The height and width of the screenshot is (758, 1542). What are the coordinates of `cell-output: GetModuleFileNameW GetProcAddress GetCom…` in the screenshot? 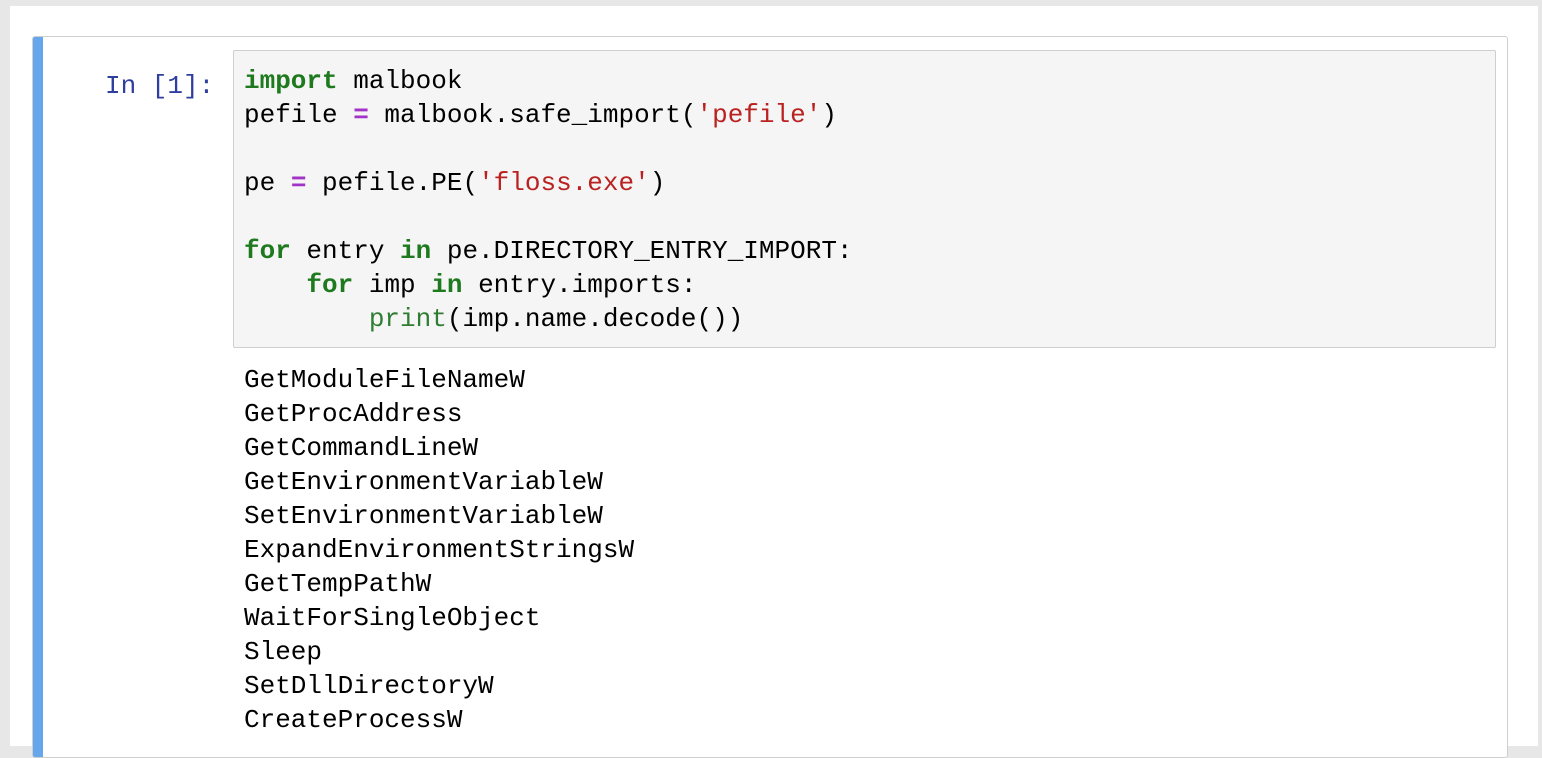 It's located at (439, 550).